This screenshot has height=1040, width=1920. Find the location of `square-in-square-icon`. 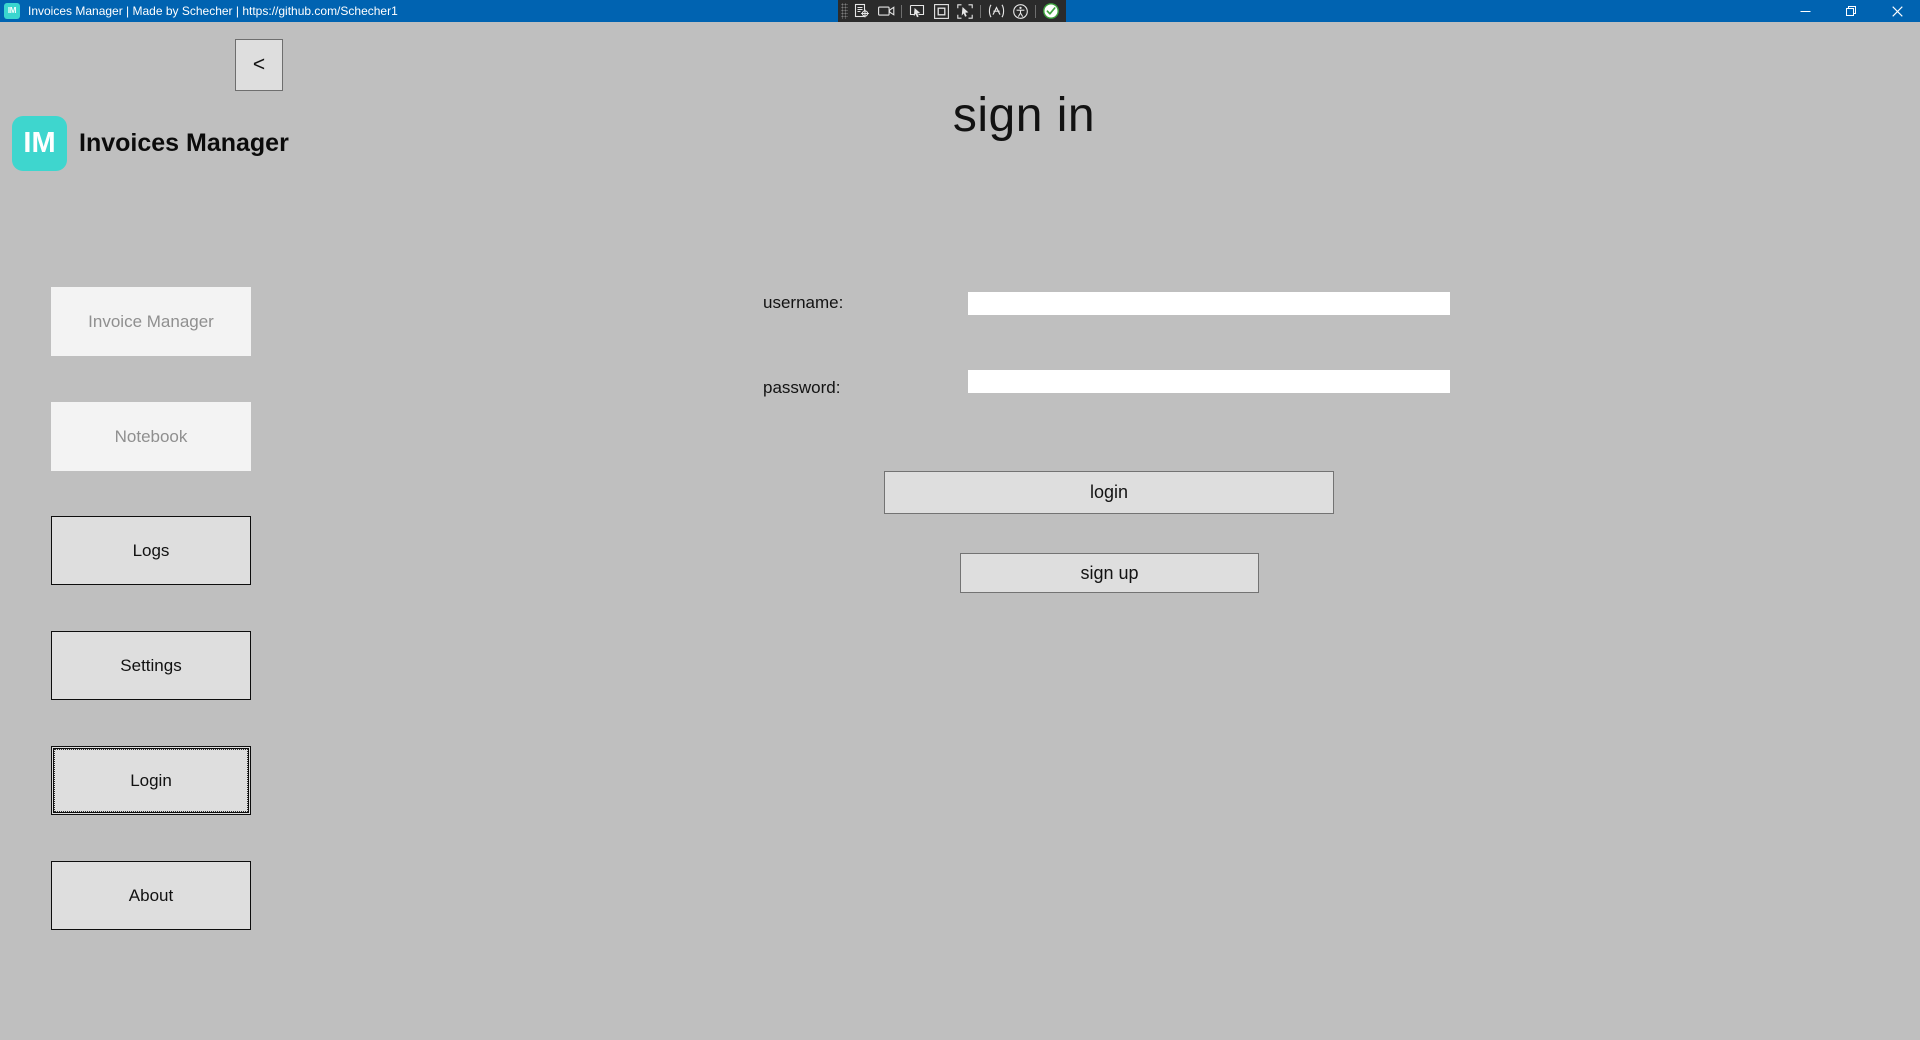

square-in-square-icon is located at coordinates (941, 11).